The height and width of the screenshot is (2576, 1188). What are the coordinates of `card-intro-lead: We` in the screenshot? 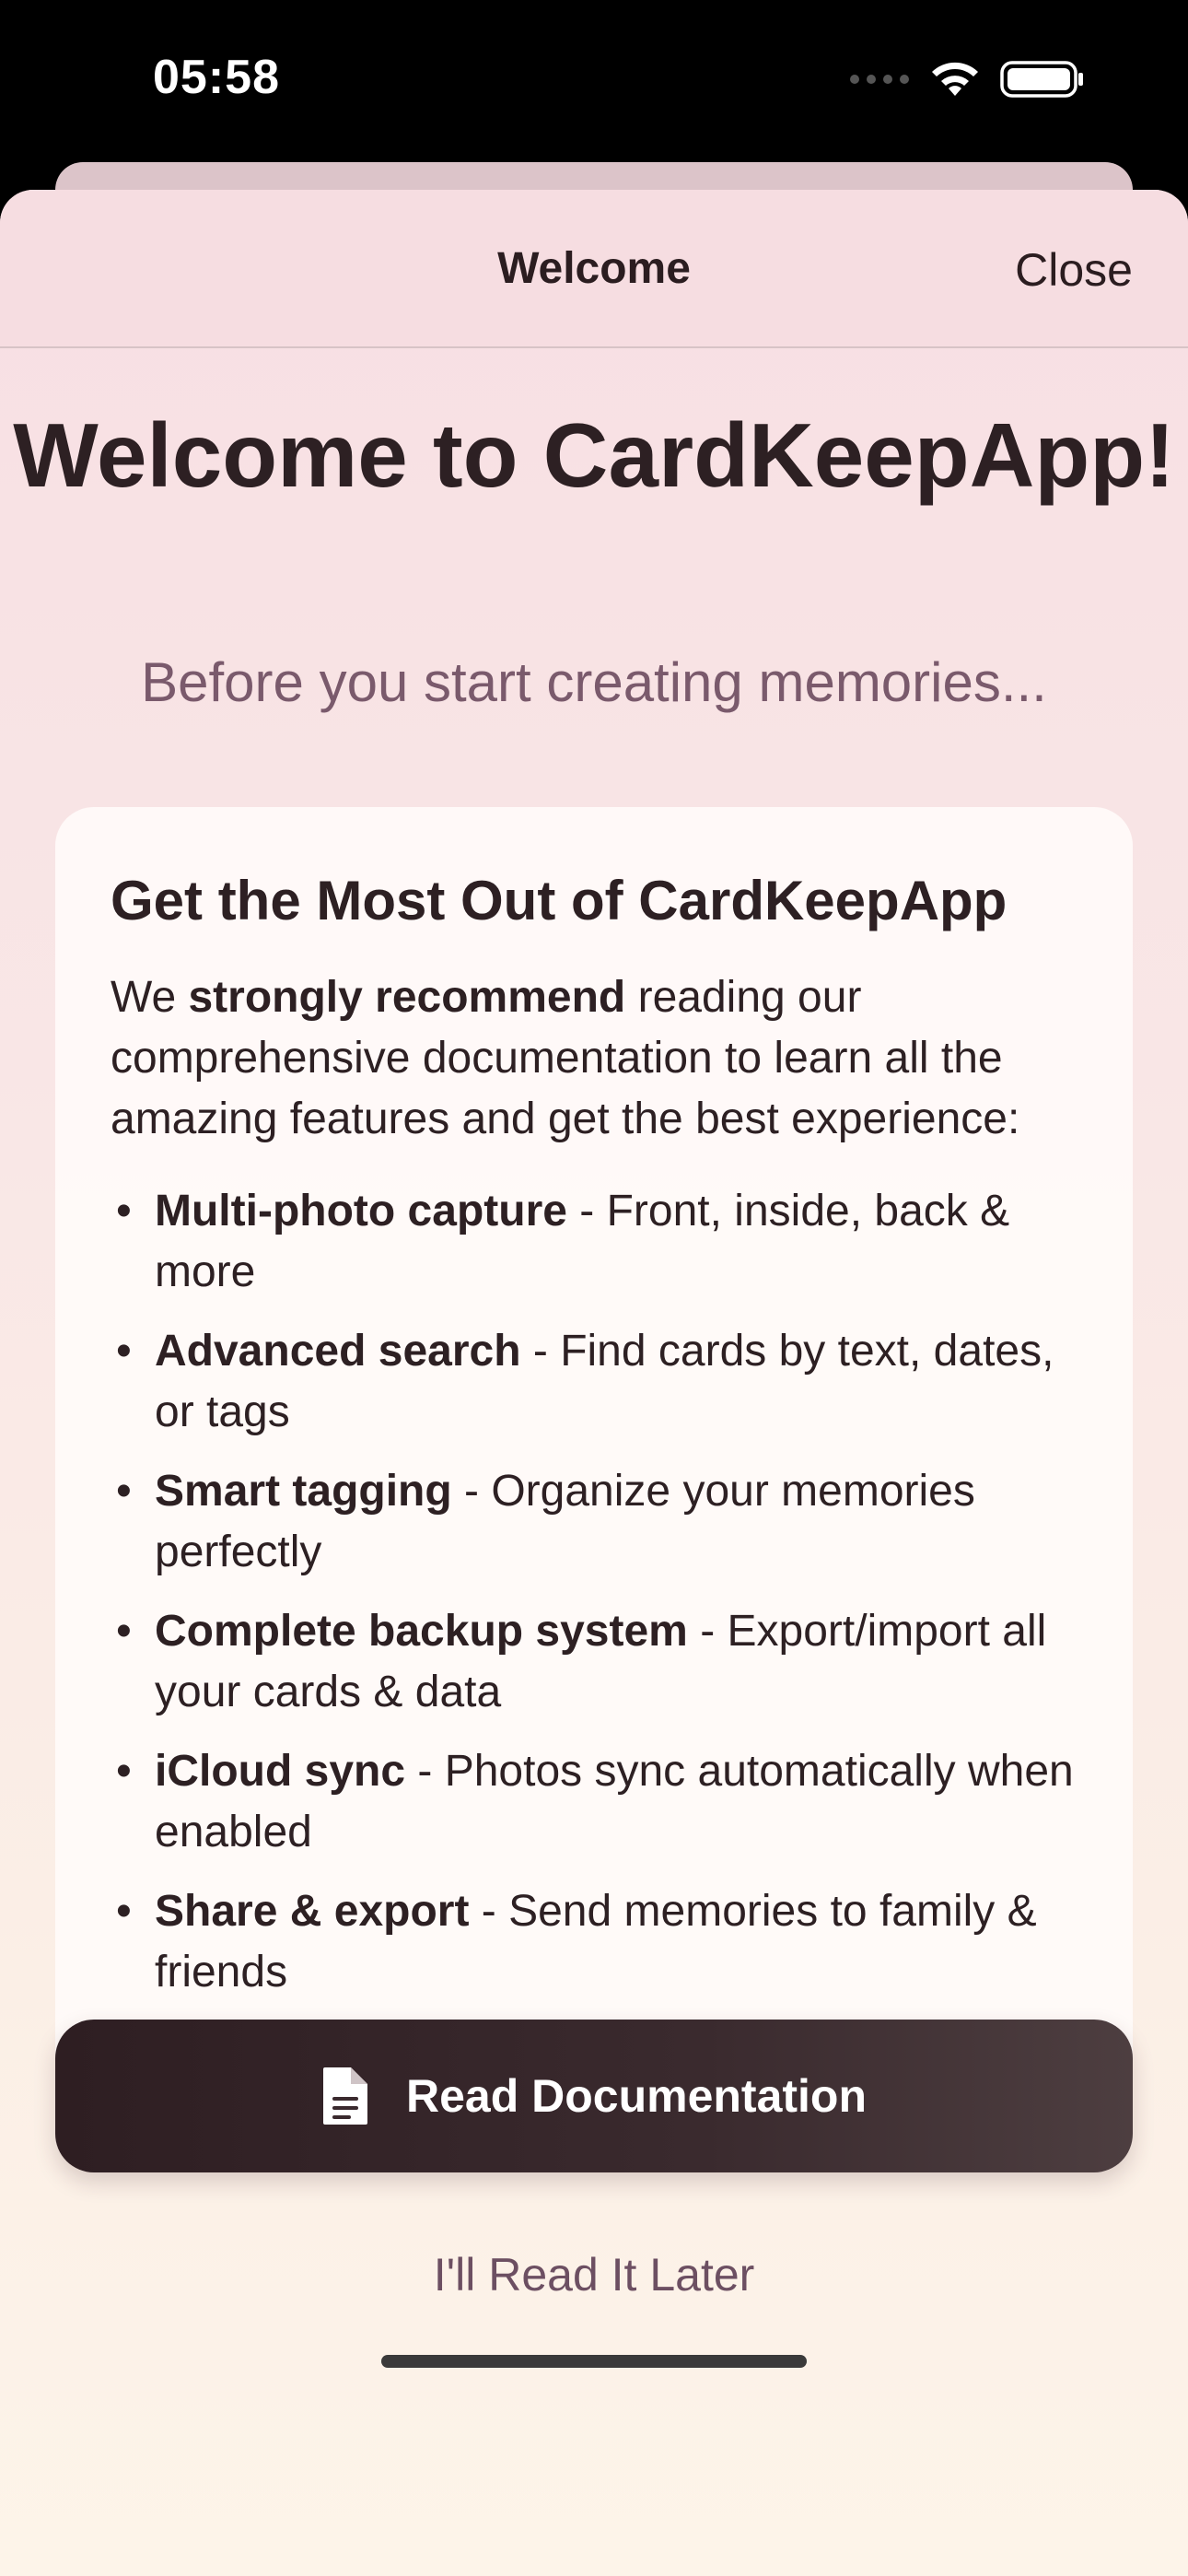 It's located at (150, 997).